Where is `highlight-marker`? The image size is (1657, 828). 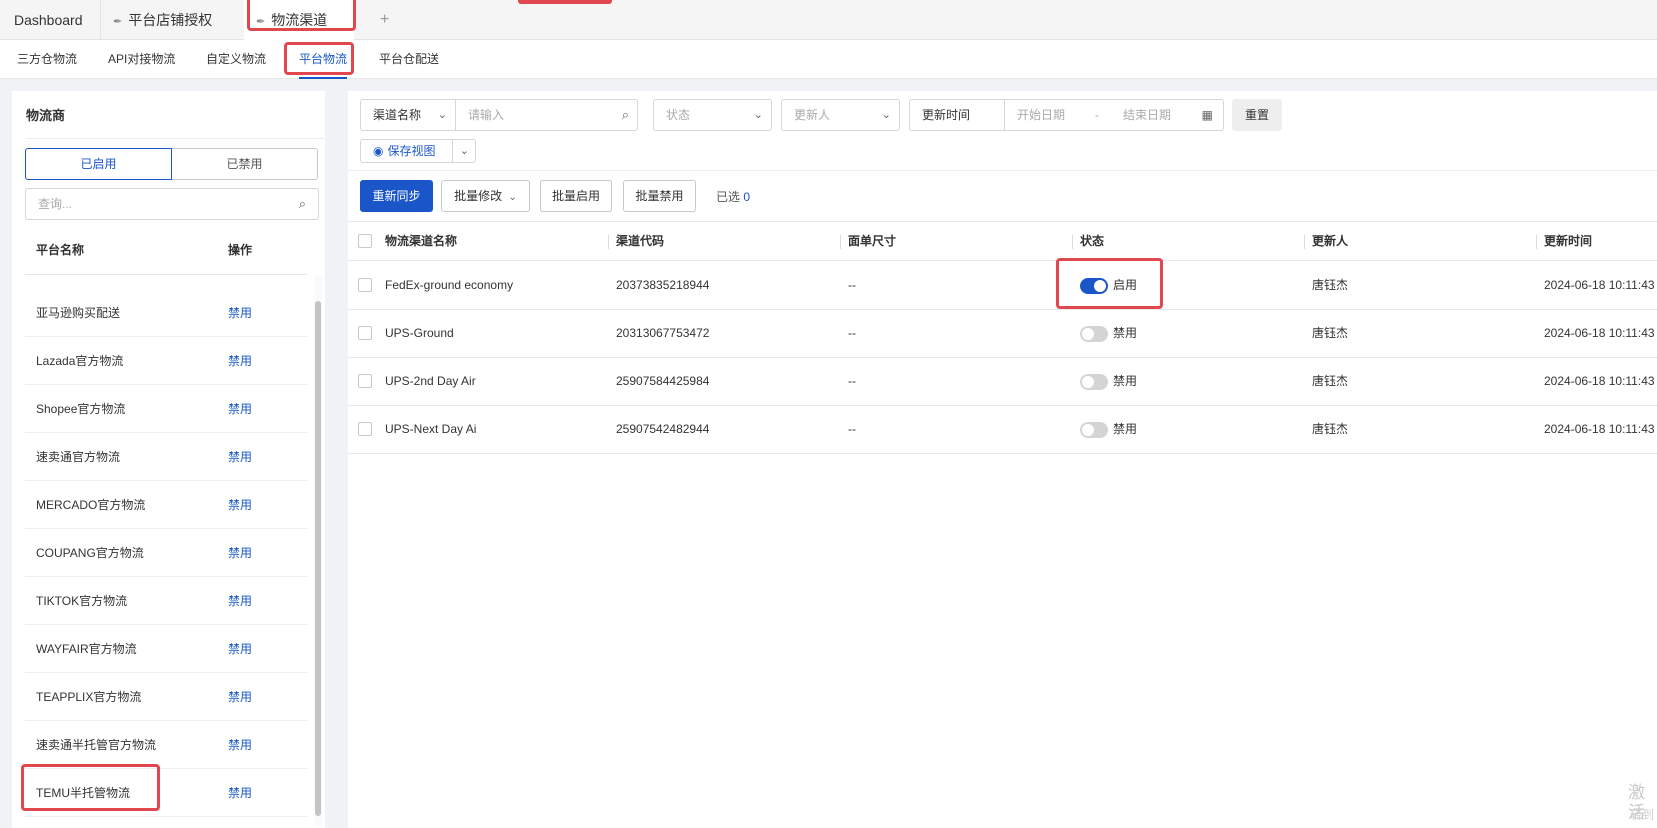 highlight-marker is located at coordinates (565, 2).